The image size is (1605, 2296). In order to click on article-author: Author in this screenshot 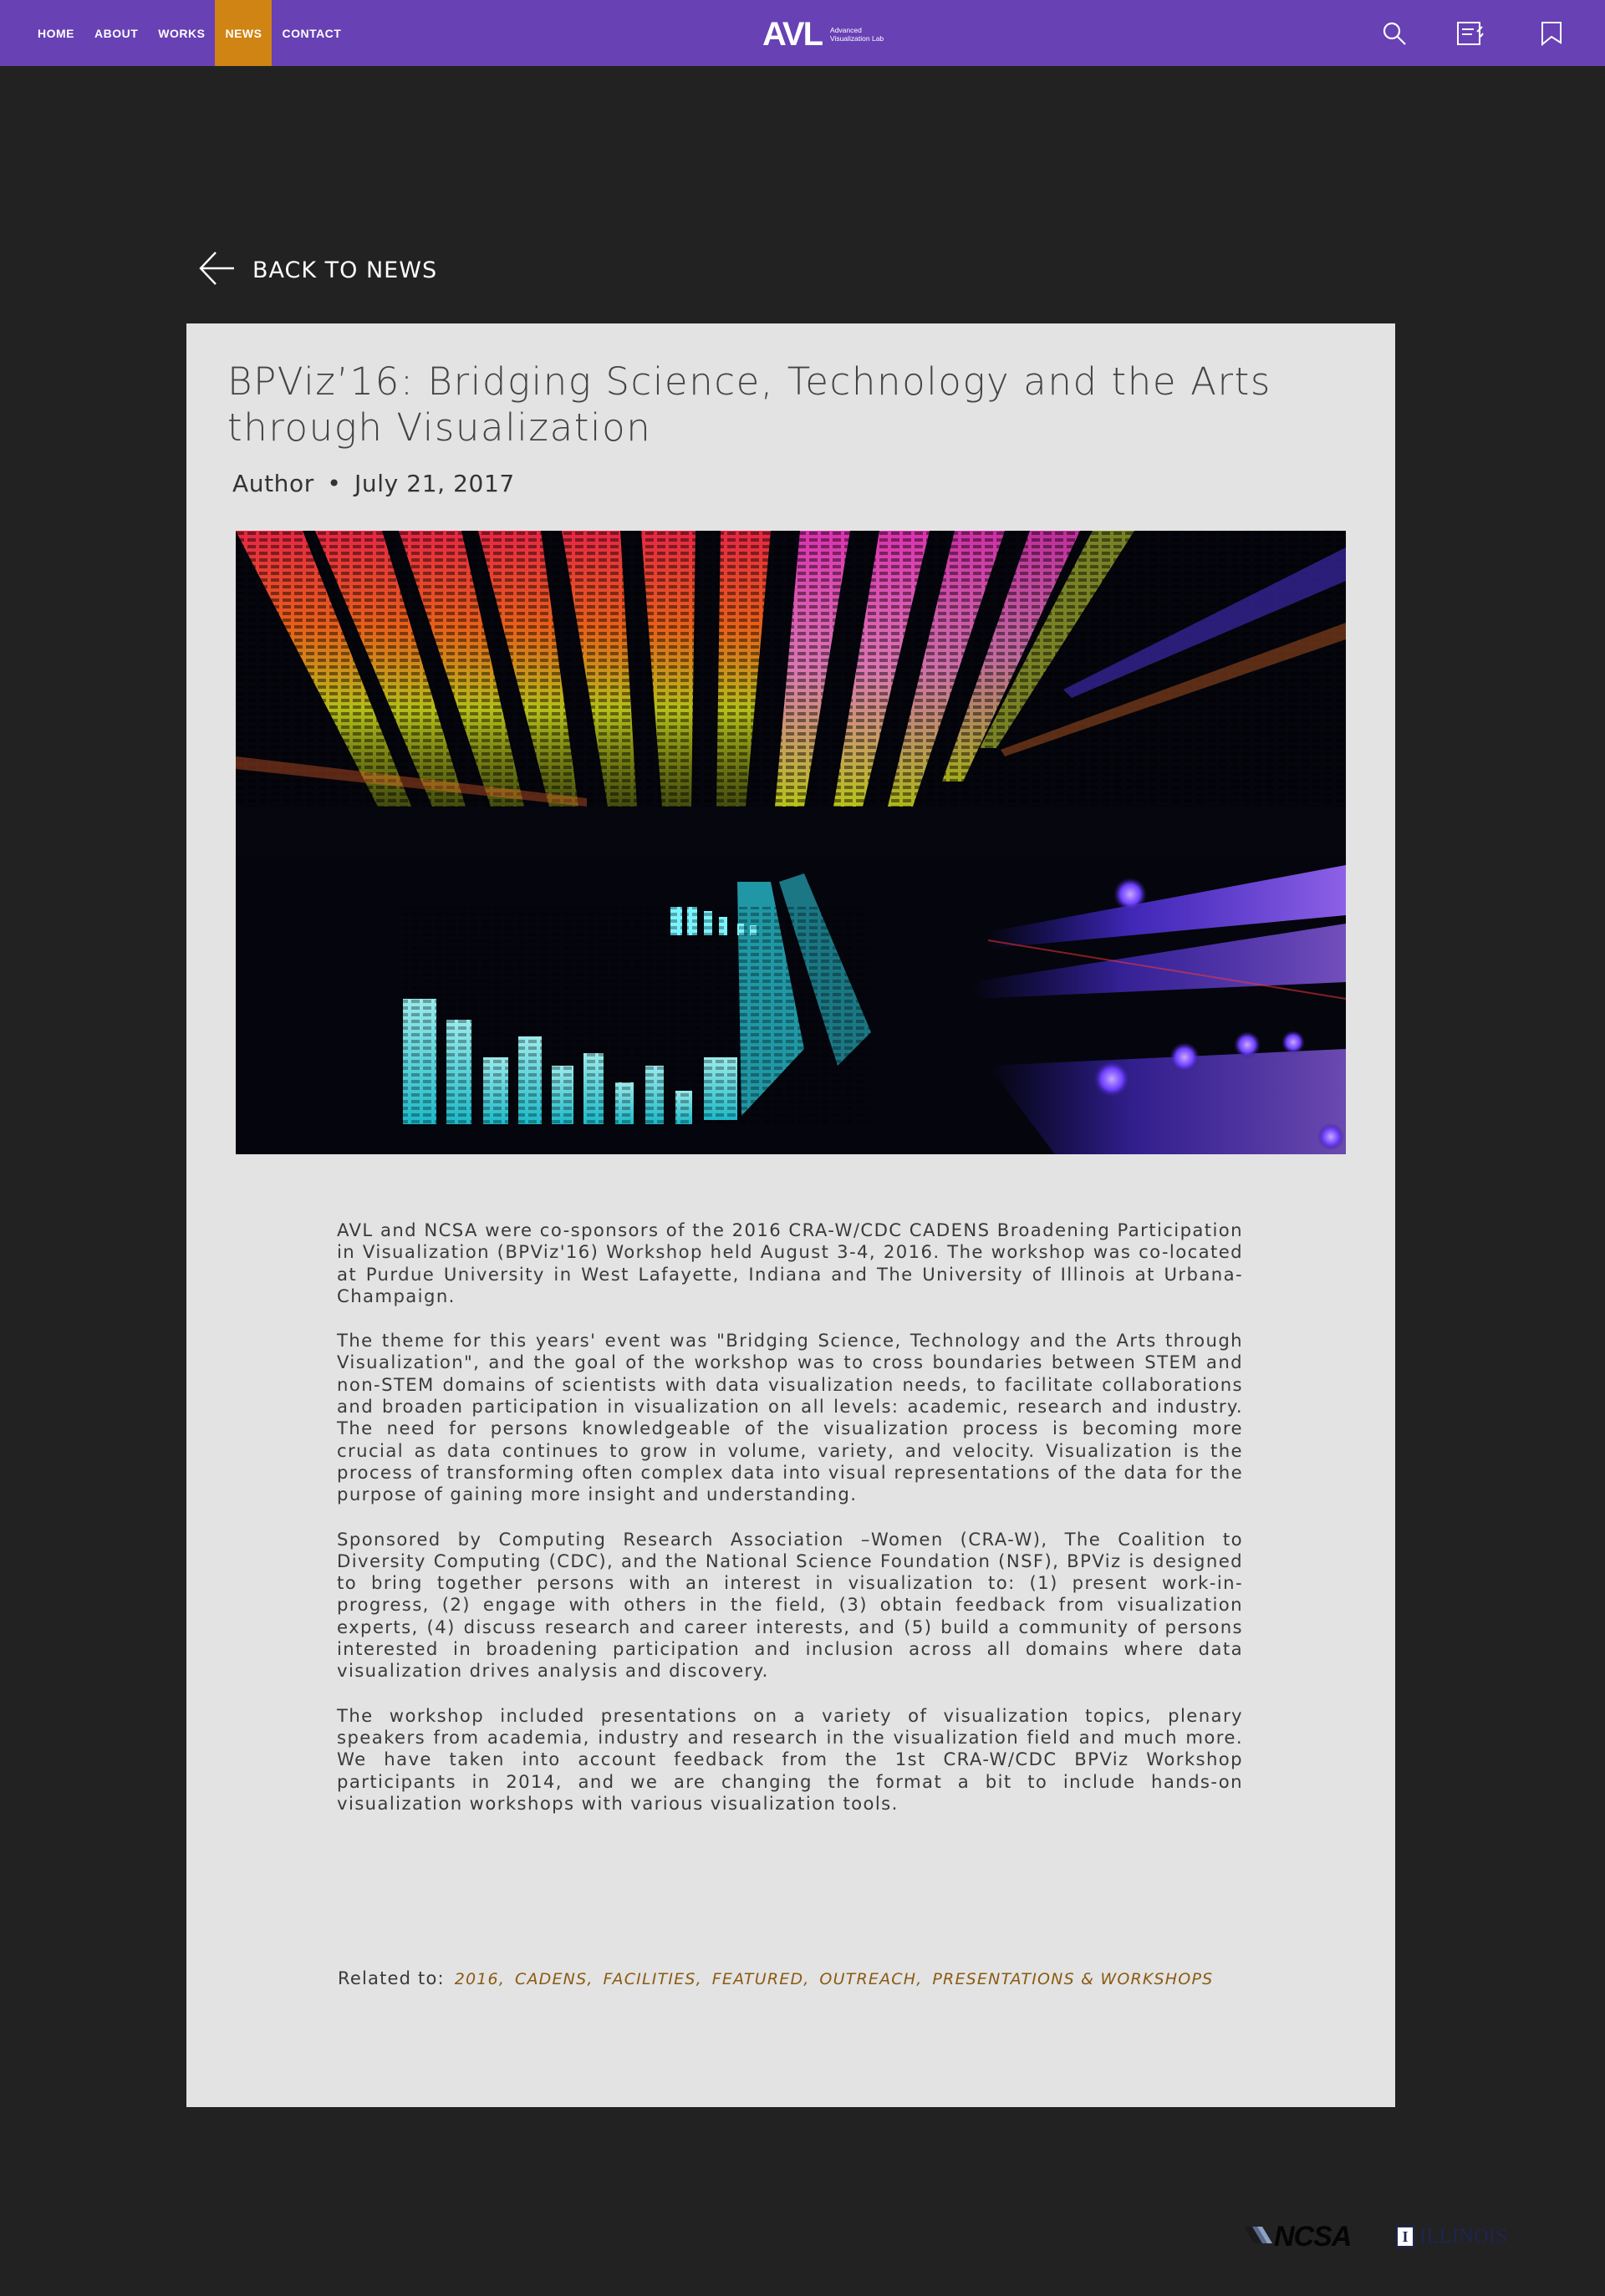, I will do `click(273, 483)`.